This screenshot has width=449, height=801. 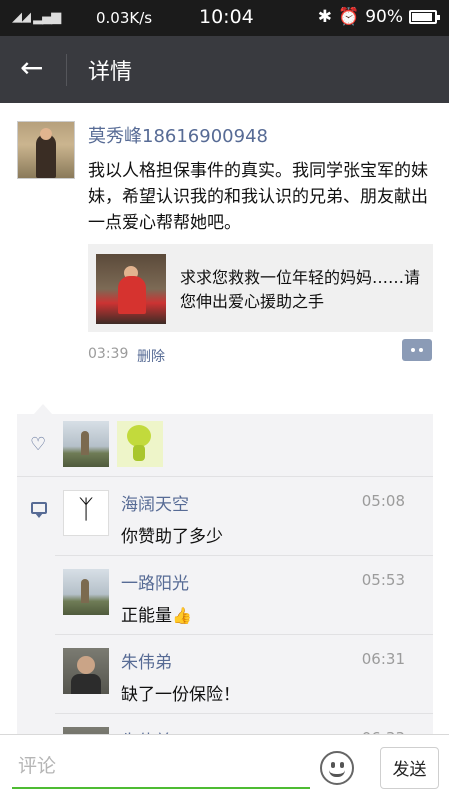 What do you see at coordinates (337, 768) in the screenshot?
I see `emoji-icon` at bounding box center [337, 768].